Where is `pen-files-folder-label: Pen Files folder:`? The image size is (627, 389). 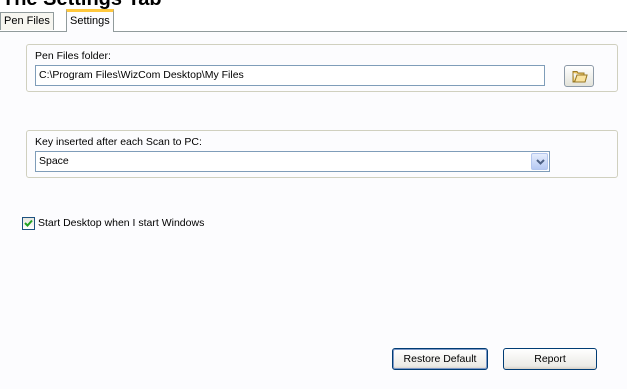
pen-files-folder-label: Pen Files folder: is located at coordinates (73, 56).